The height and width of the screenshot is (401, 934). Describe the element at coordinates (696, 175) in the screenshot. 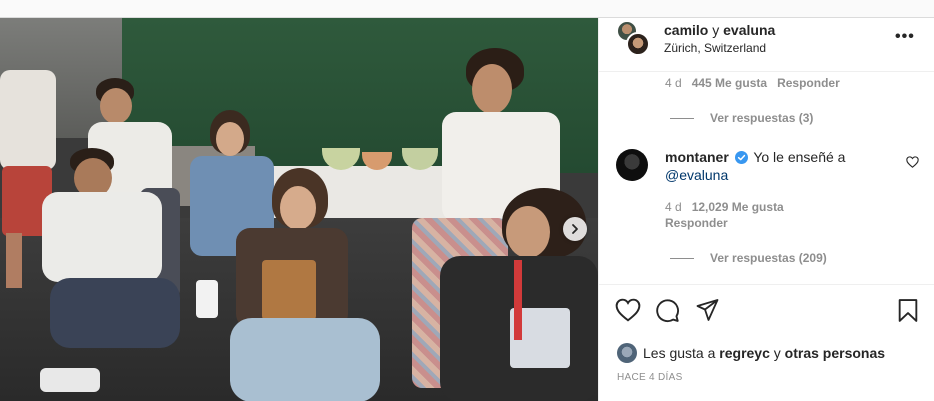

I see `mention-link: @evaluna` at that location.